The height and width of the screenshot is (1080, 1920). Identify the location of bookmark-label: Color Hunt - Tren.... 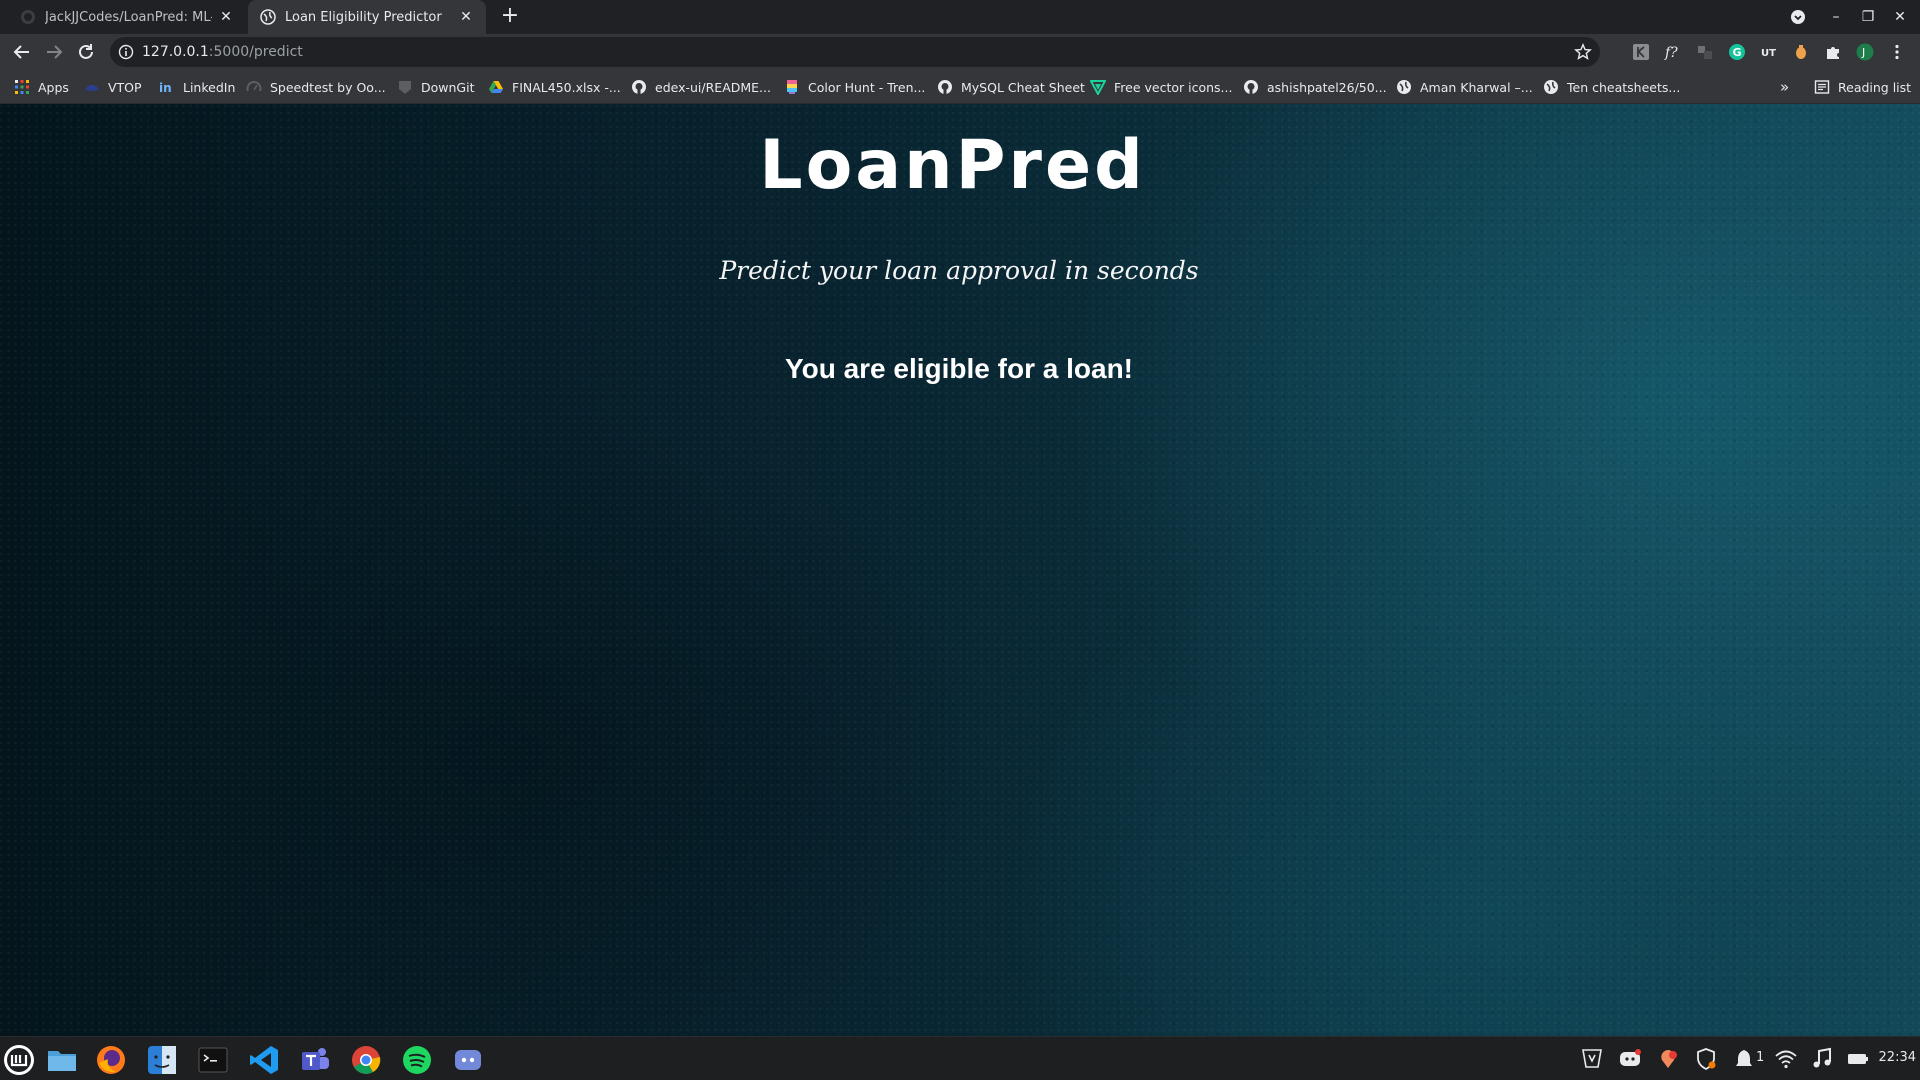
(867, 87).